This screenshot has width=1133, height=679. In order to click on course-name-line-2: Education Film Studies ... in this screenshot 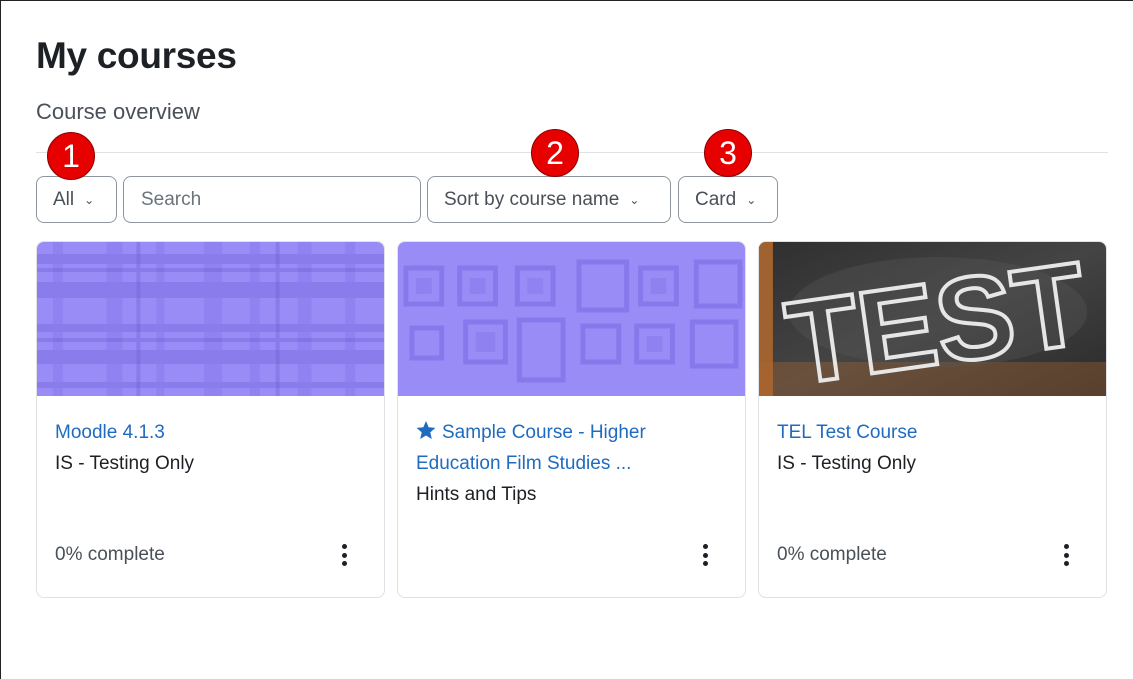, I will do `click(523, 463)`.